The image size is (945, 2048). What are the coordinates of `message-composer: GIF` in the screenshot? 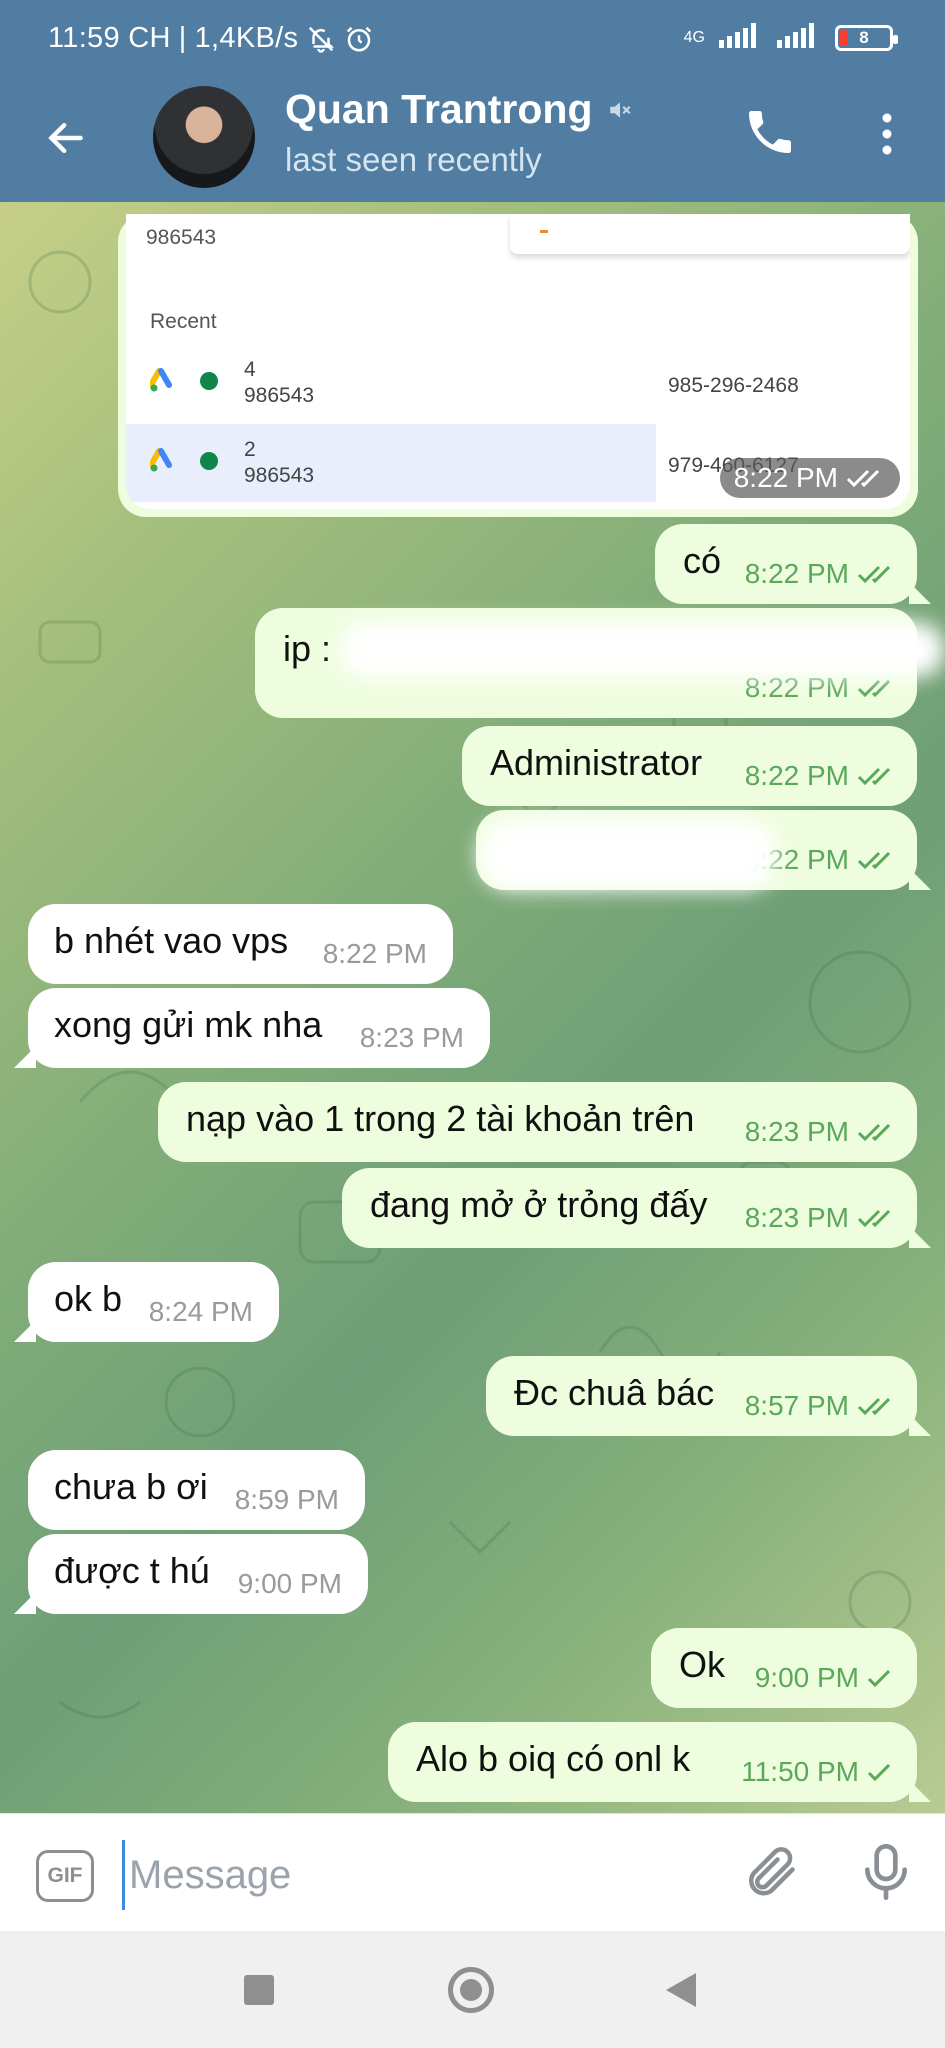 It's located at (472, 1872).